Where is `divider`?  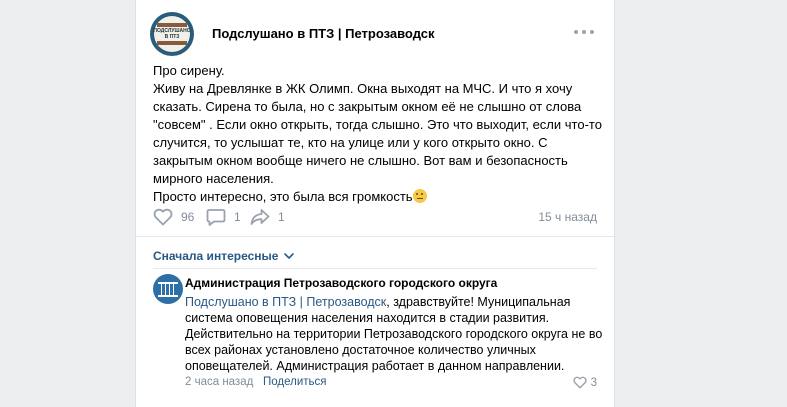 divider is located at coordinates (375, 236).